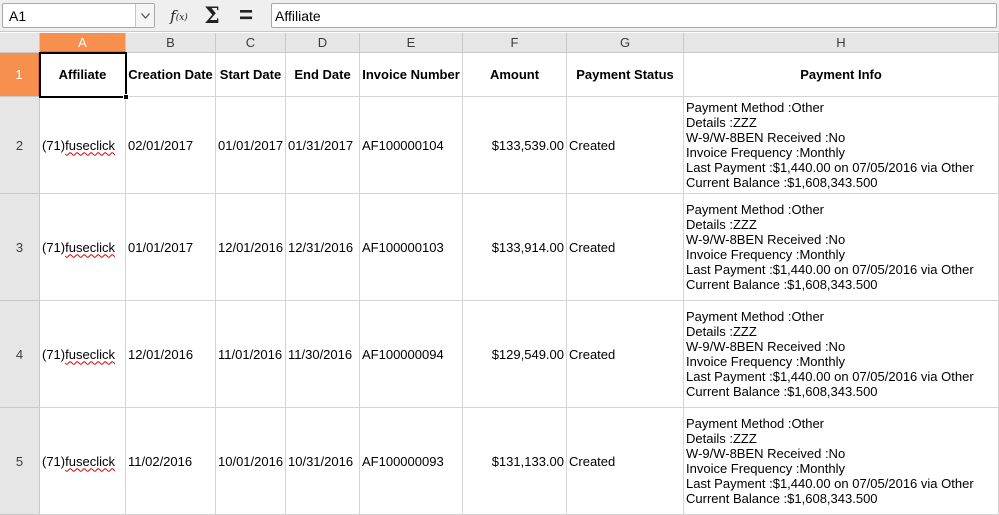  What do you see at coordinates (515, 75) in the screenshot?
I see `header-cell-f: Amount` at bounding box center [515, 75].